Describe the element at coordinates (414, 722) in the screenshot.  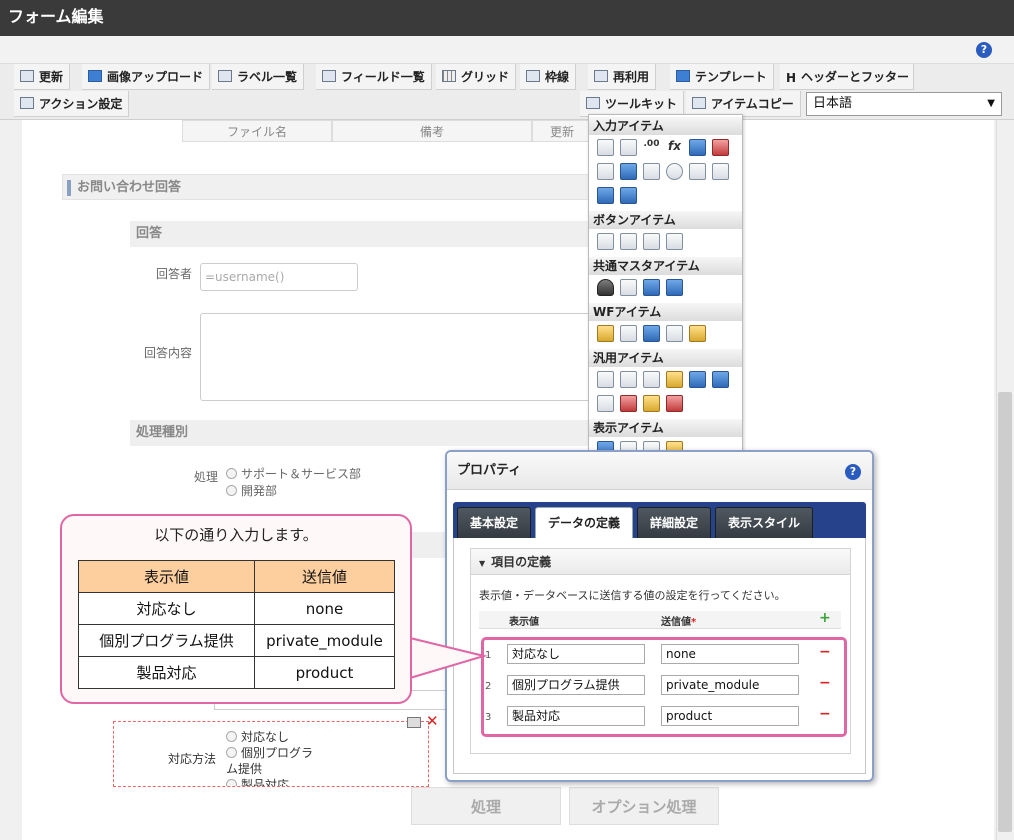
I see `item-edit-icon` at that location.